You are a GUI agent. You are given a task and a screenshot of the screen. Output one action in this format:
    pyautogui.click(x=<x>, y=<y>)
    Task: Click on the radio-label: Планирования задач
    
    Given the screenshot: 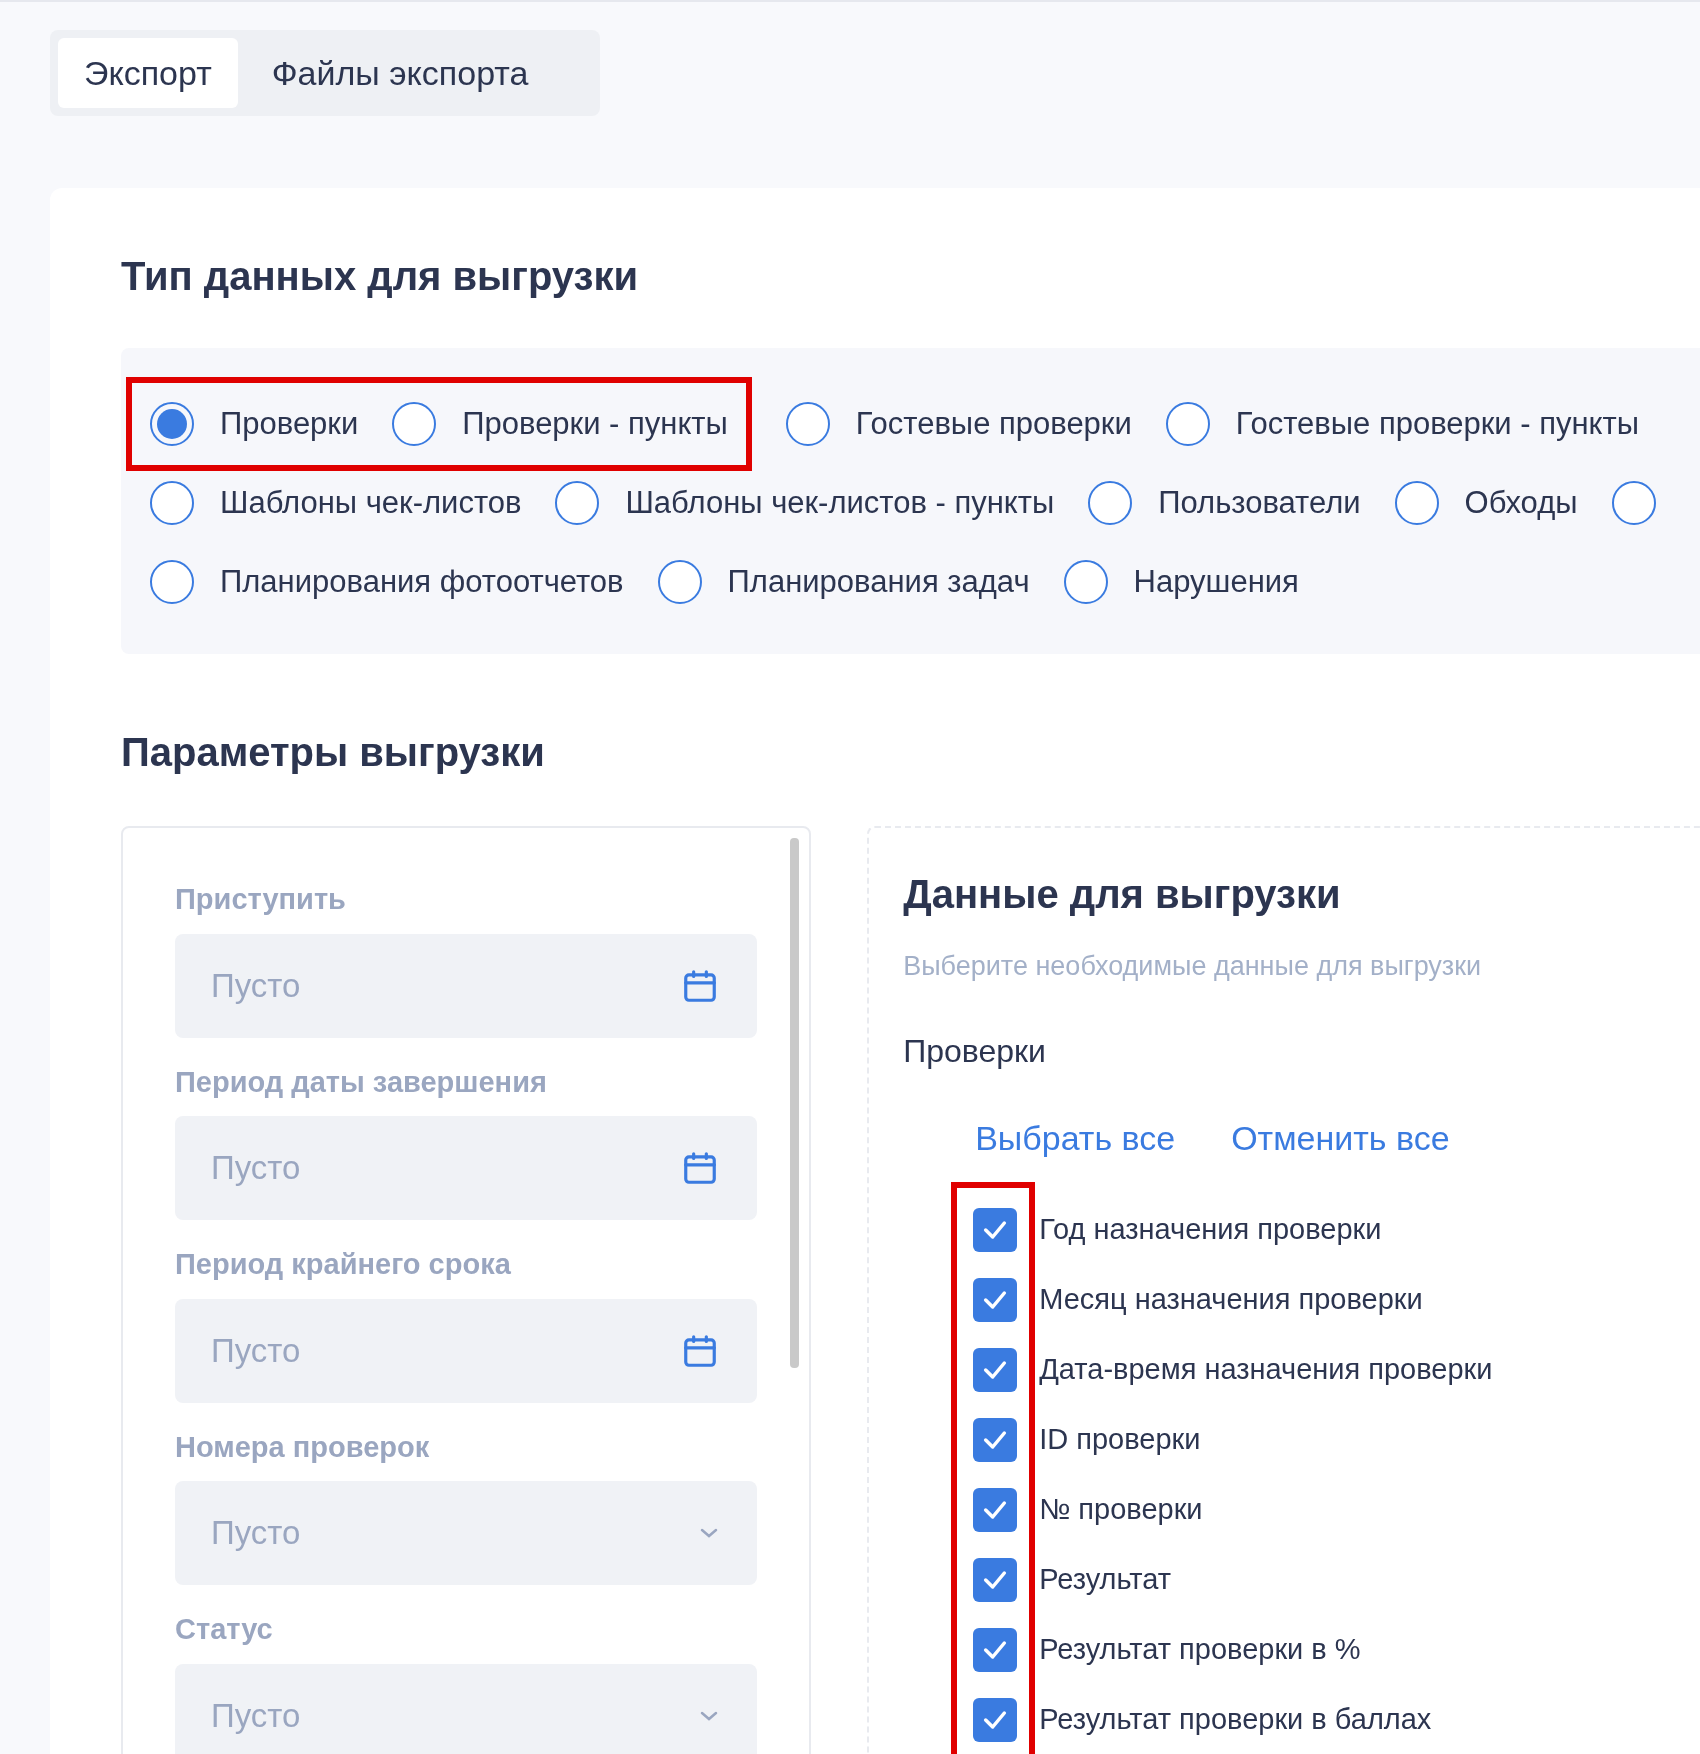 What is the action you would take?
    pyautogui.click(x=878, y=581)
    